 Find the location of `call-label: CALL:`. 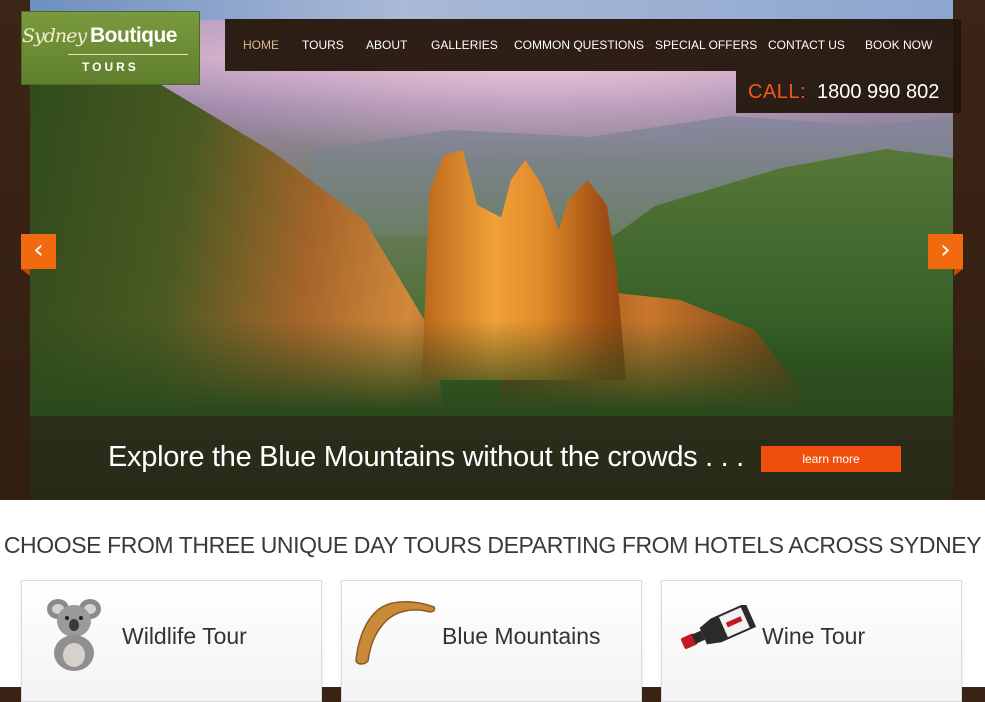

call-label: CALL: is located at coordinates (777, 92).